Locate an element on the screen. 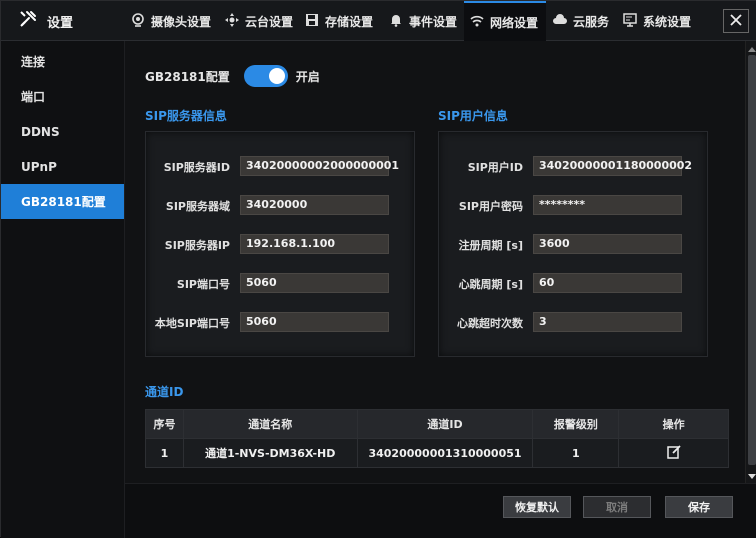 This screenshot has width=756, height=538. field-label: 本地SIP端口号 is located at coordinates (192, 323).